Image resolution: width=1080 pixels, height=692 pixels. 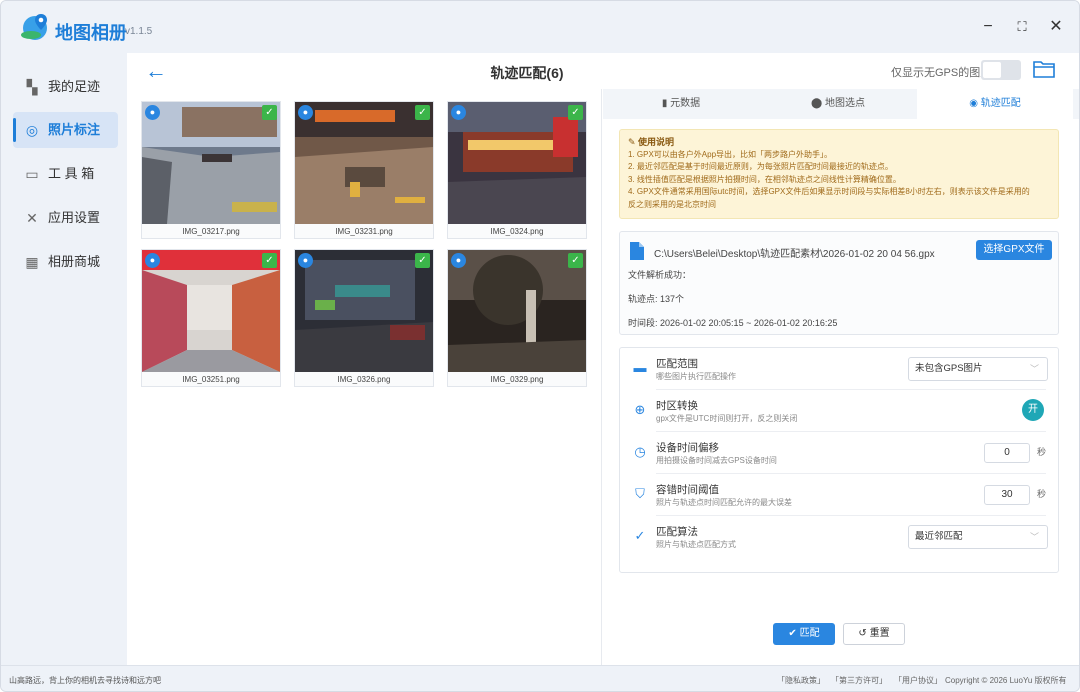 What do you see at coordinates (992, 70) in the screenshot?
I see `toggle-knob` at bounding box center [992, 70].